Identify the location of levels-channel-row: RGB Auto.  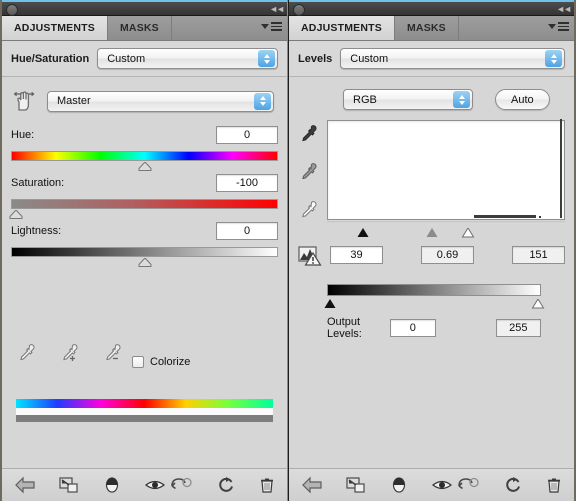
(431, 93).